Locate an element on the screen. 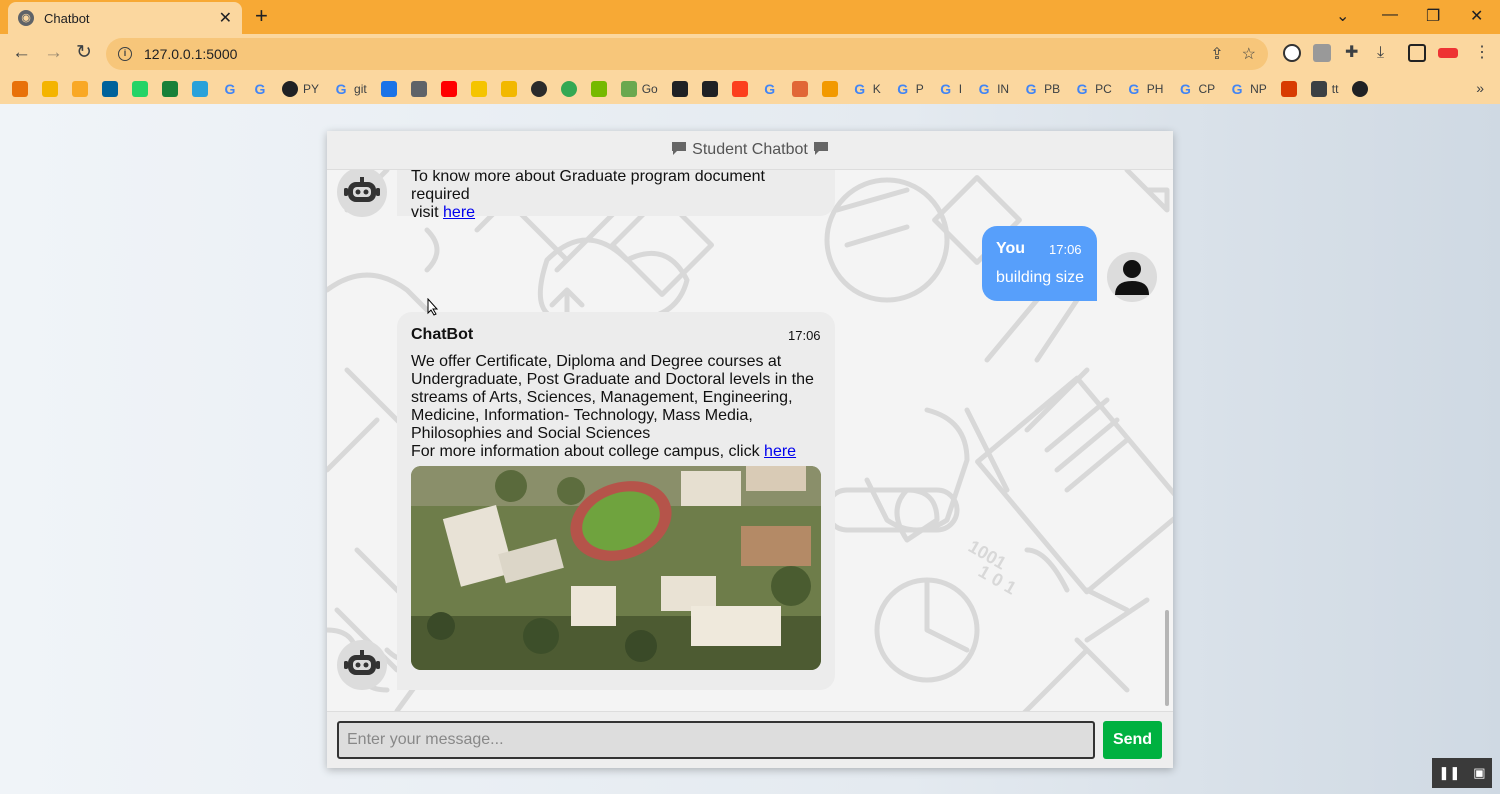  bookmark-item: G PB is located at coordinates (1041, 89).